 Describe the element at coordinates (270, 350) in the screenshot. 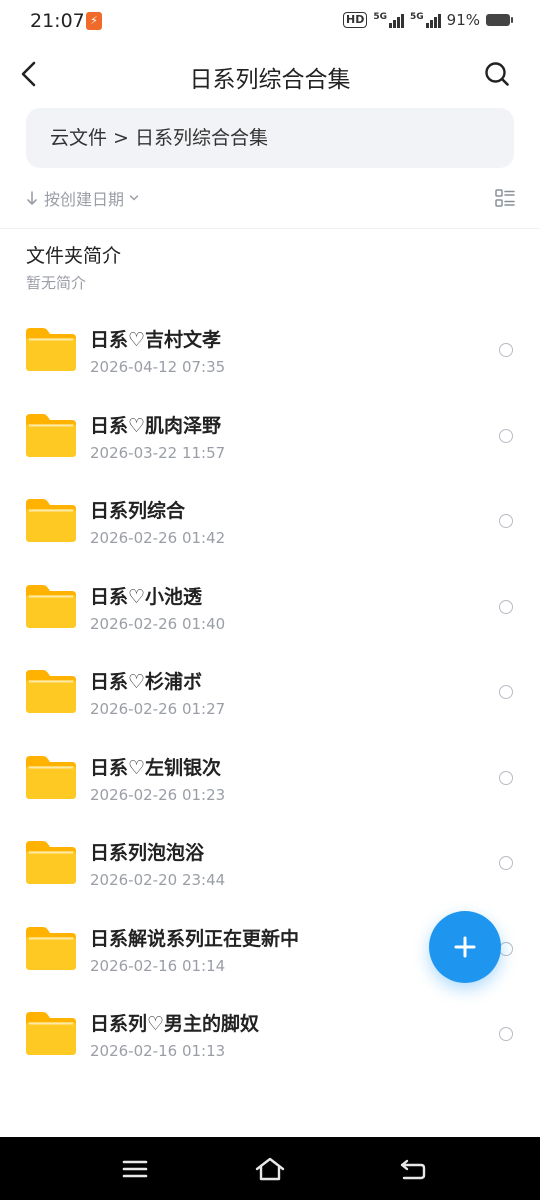

I see `folder-row: 日系♡吉村文孝 2026-04-12 07:35` at that location.